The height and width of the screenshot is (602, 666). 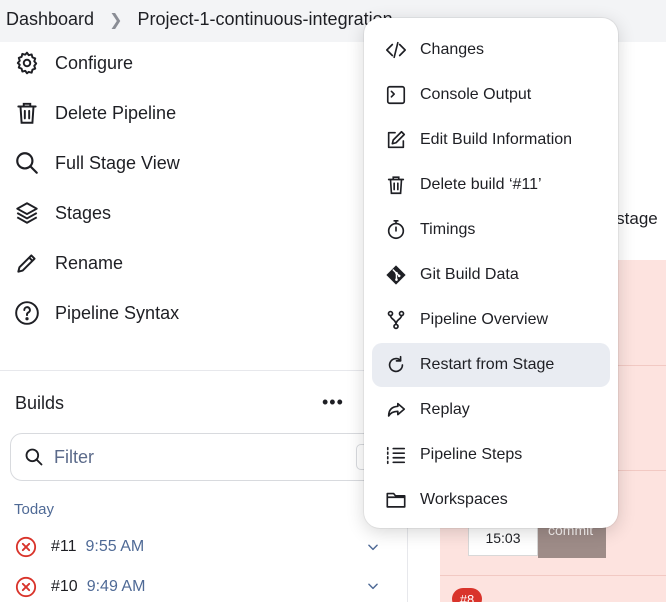 I want to click on code-icon, so click(x=396, y=50).